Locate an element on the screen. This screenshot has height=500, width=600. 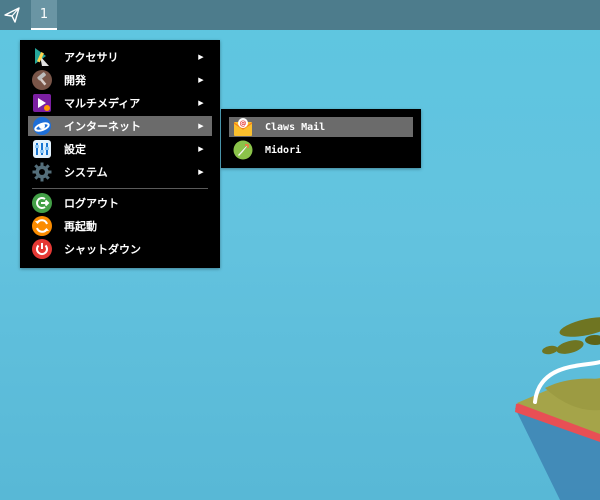
workspace-label: 1 is located at coordinates (44, 14).